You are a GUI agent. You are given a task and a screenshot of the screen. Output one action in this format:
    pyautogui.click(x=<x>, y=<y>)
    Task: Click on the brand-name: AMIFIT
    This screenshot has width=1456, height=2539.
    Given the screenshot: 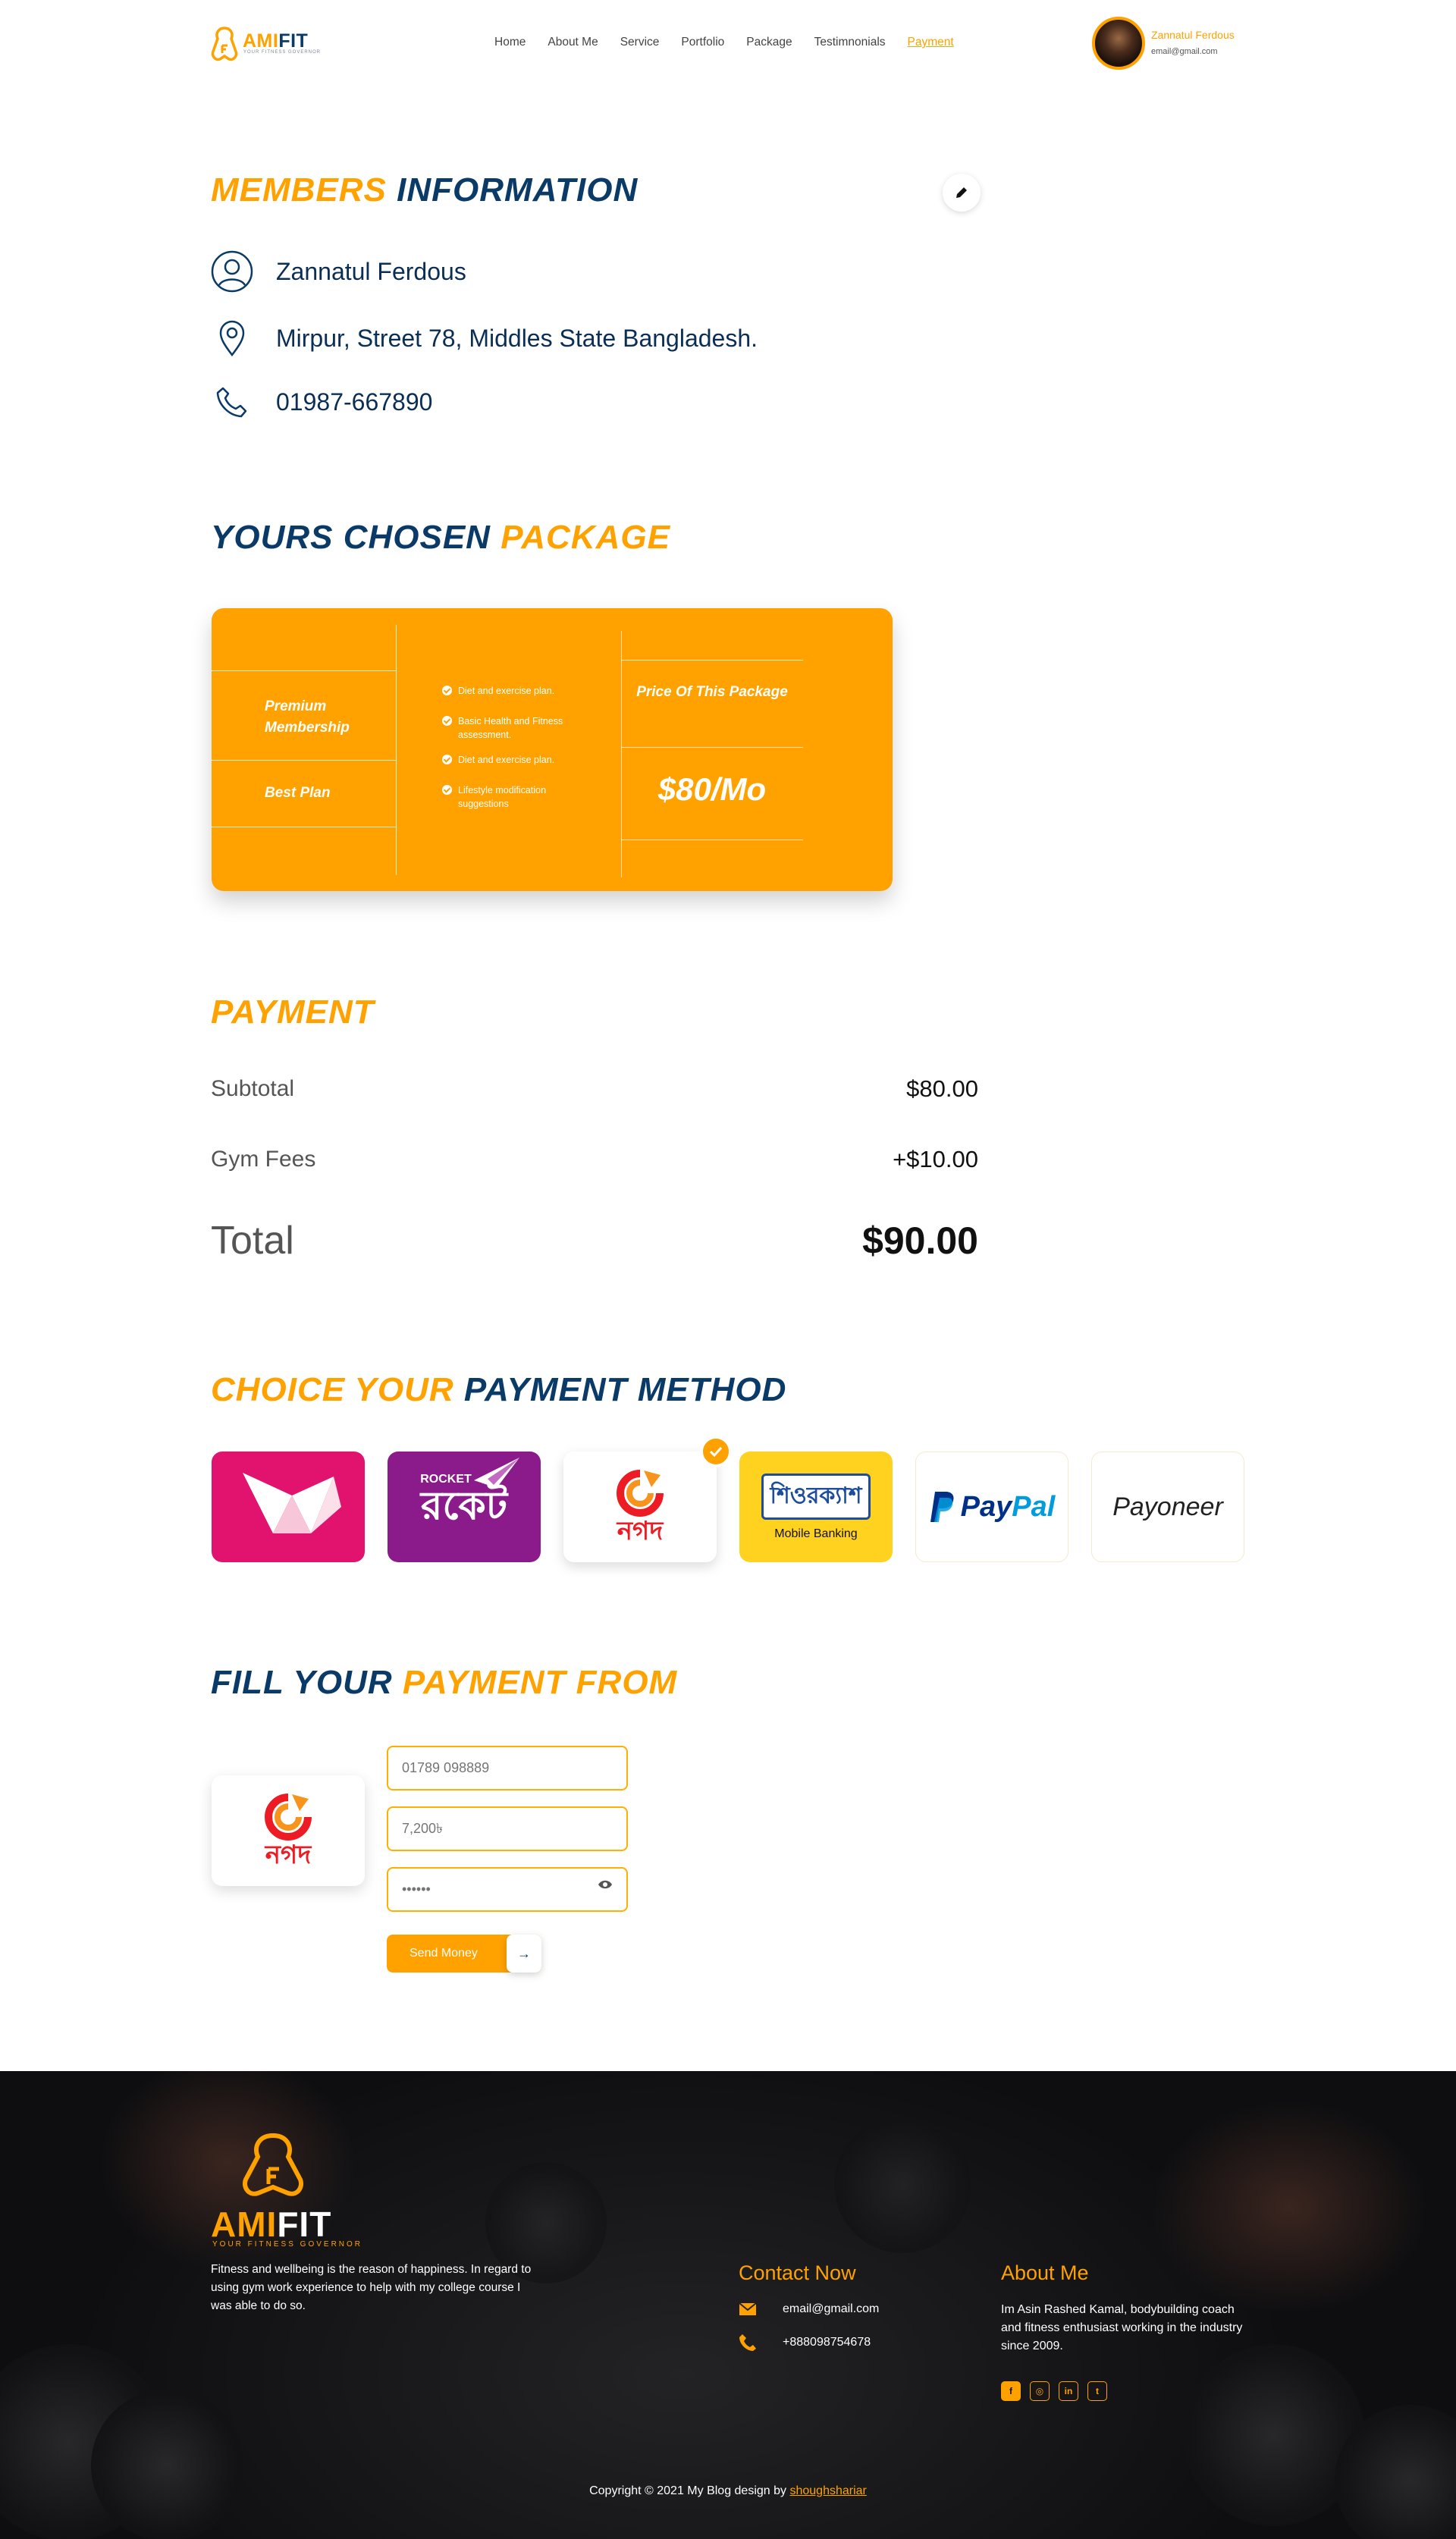 What is the action you would take?
    pyautogui.click(x=275, y=41)
    